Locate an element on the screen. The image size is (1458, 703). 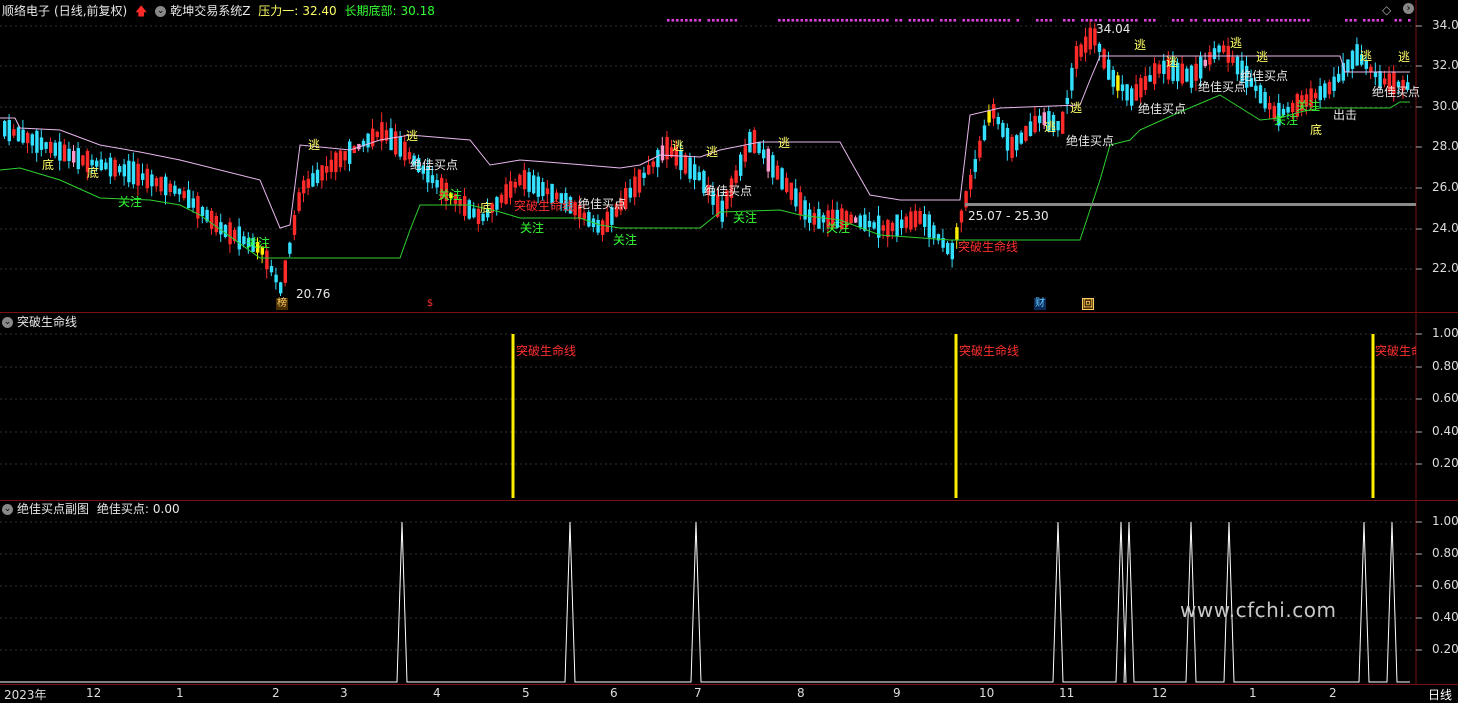
s-badge: $ is located at coordinates (430, 304).